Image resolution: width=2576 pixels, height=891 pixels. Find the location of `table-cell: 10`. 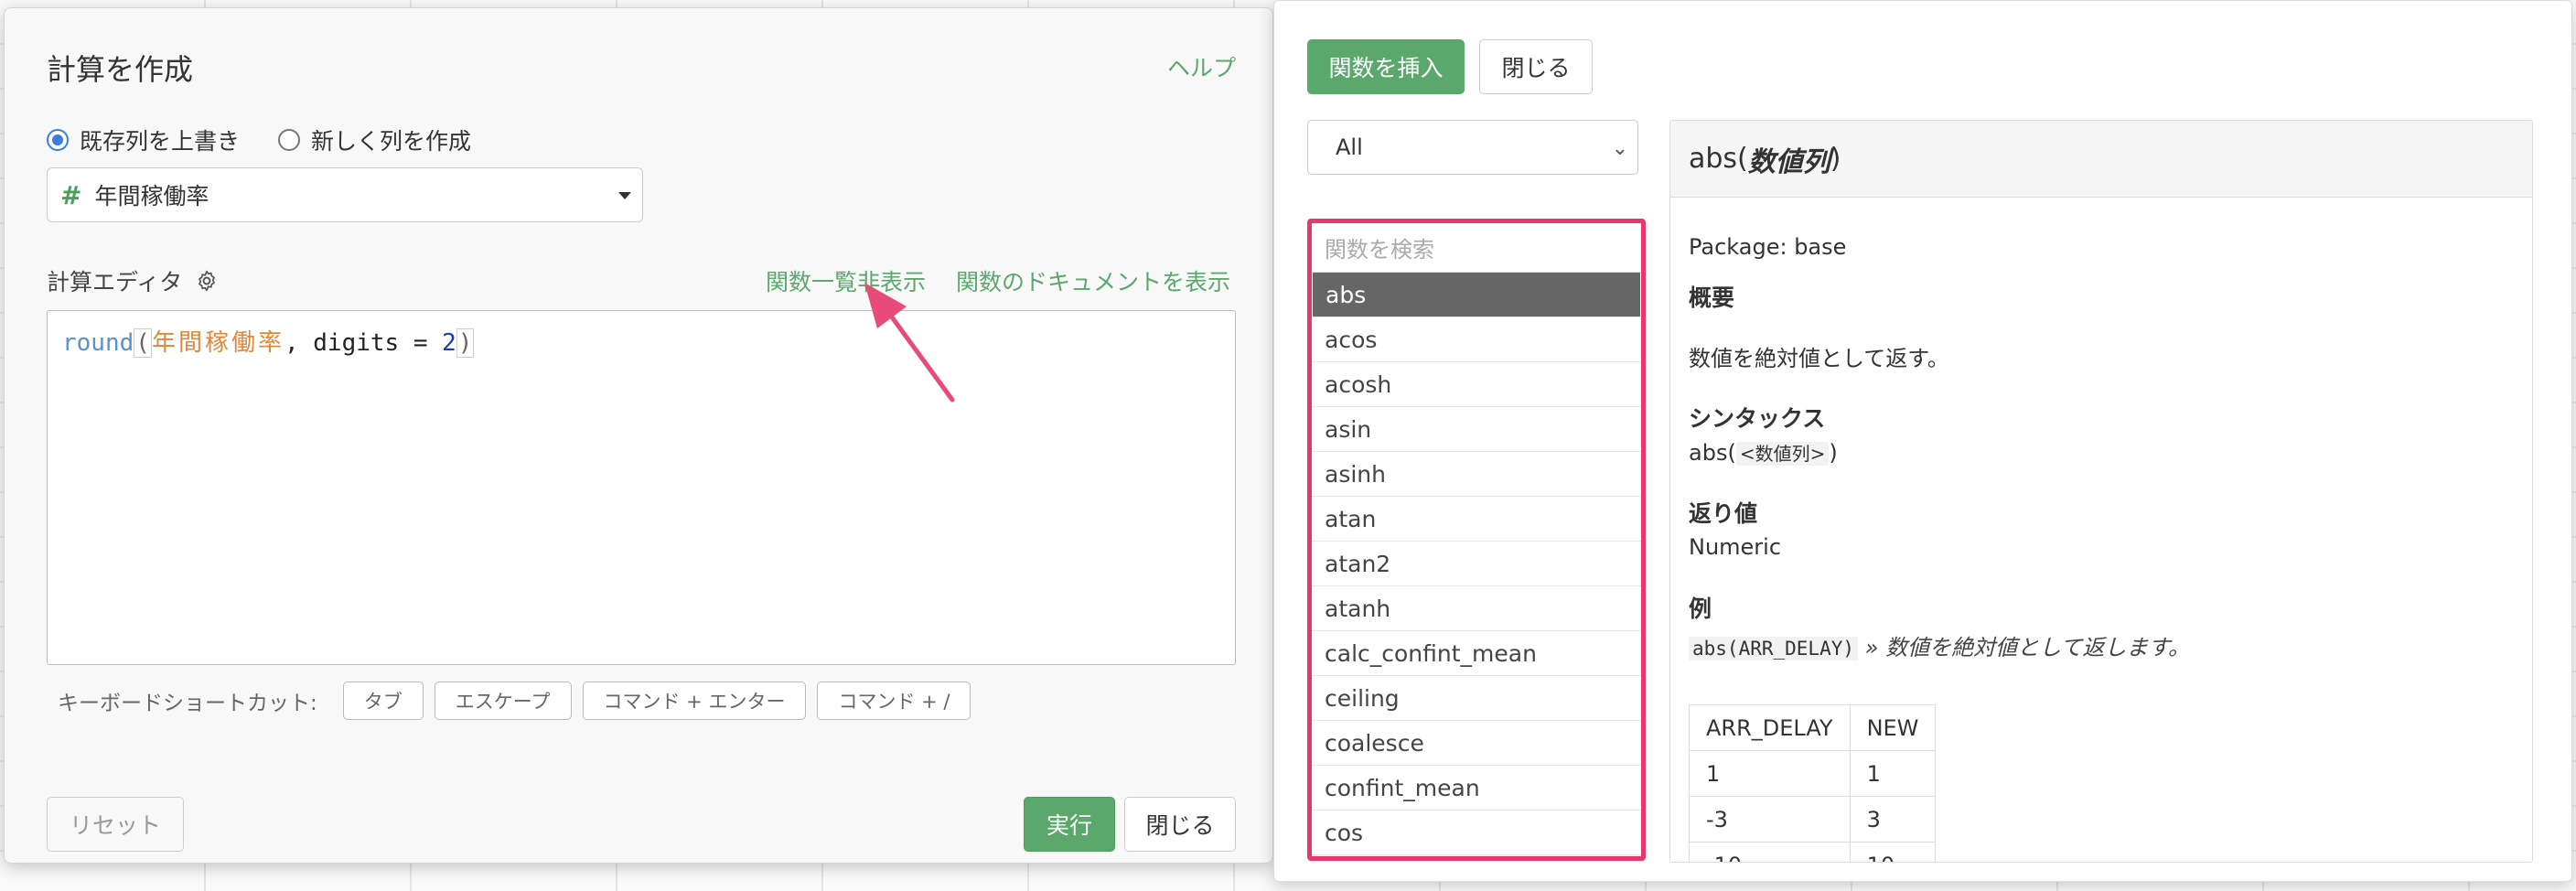

table-cell: 10 is located at coordinates (1893, 852).